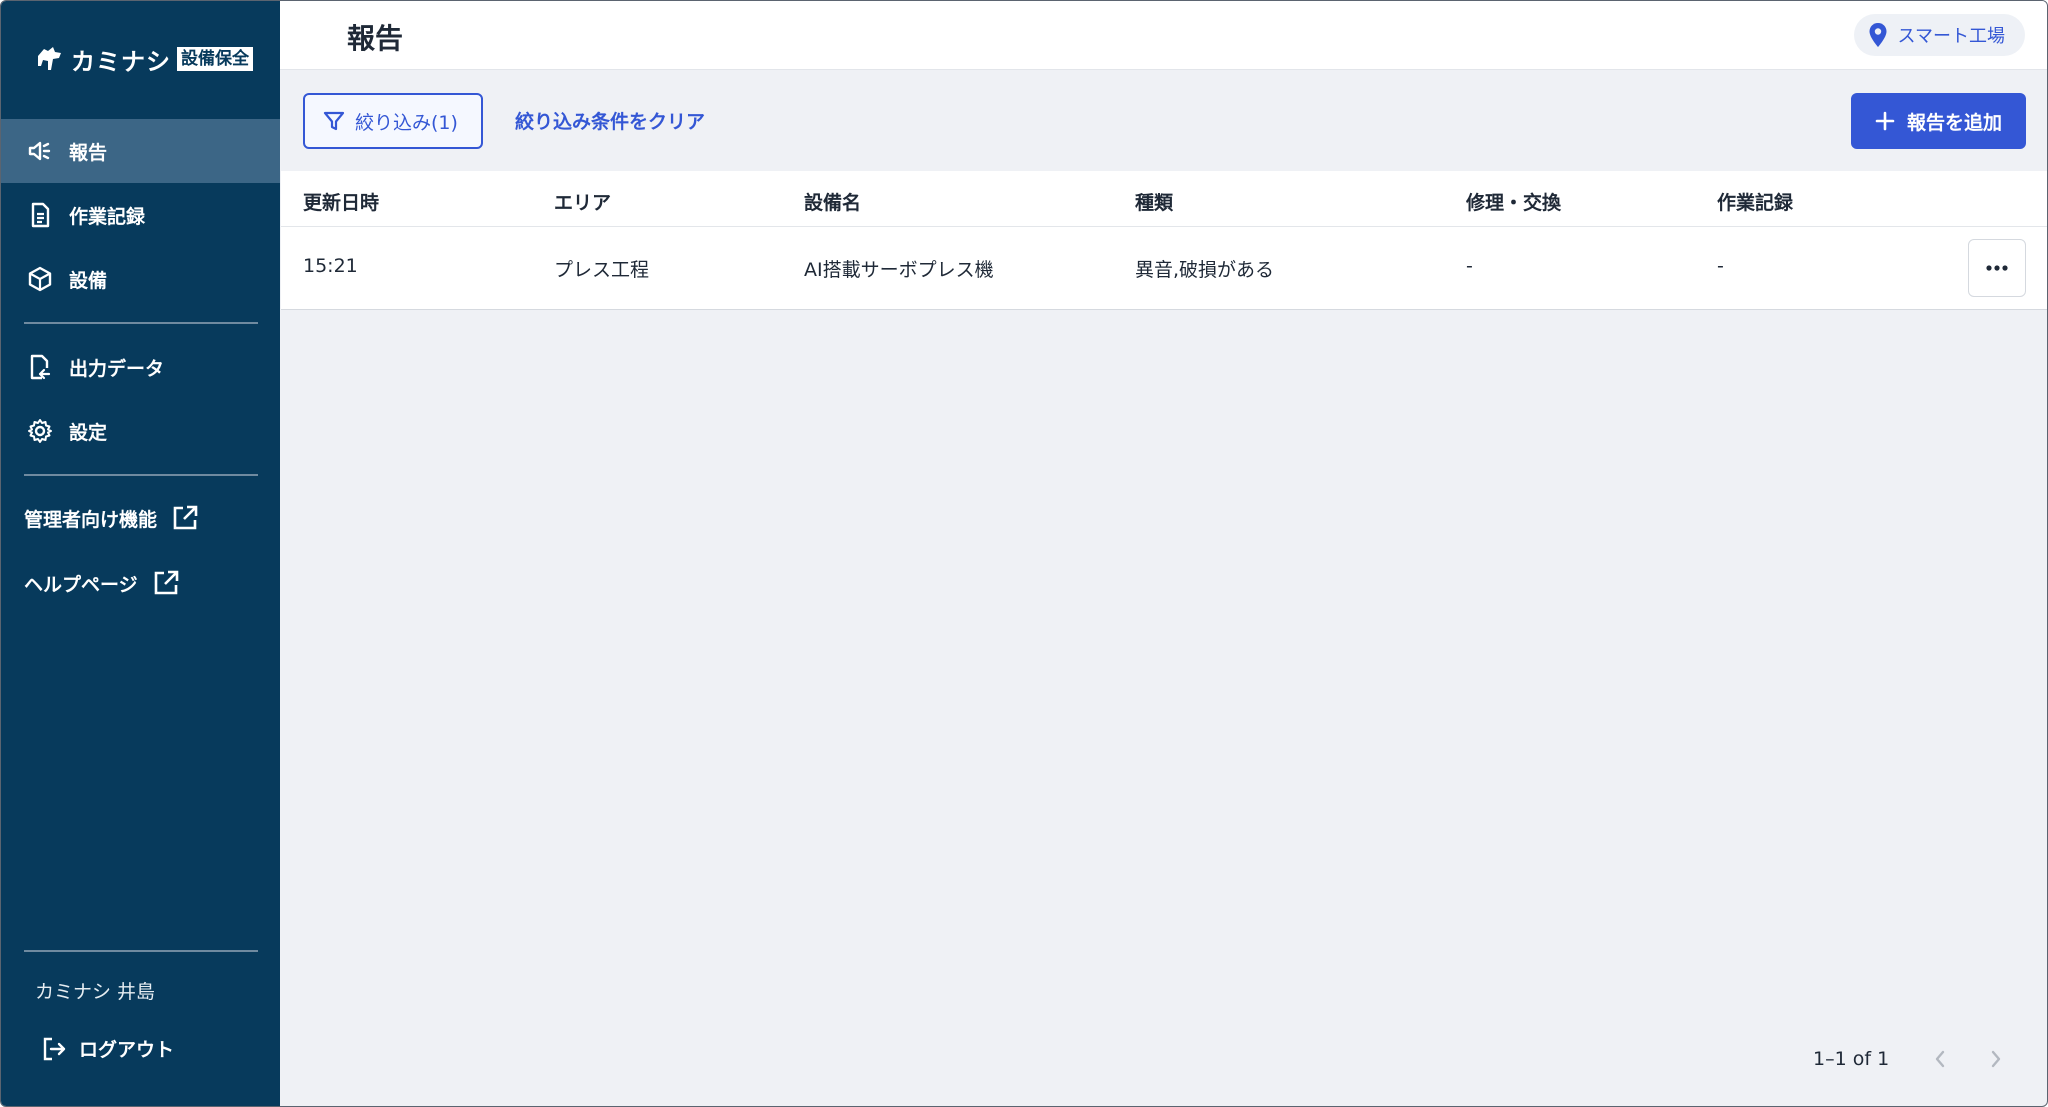 The width and height of the screenshot is (2048, 1107). I want to click on column-header-type: 種類, so click(1154, 201).